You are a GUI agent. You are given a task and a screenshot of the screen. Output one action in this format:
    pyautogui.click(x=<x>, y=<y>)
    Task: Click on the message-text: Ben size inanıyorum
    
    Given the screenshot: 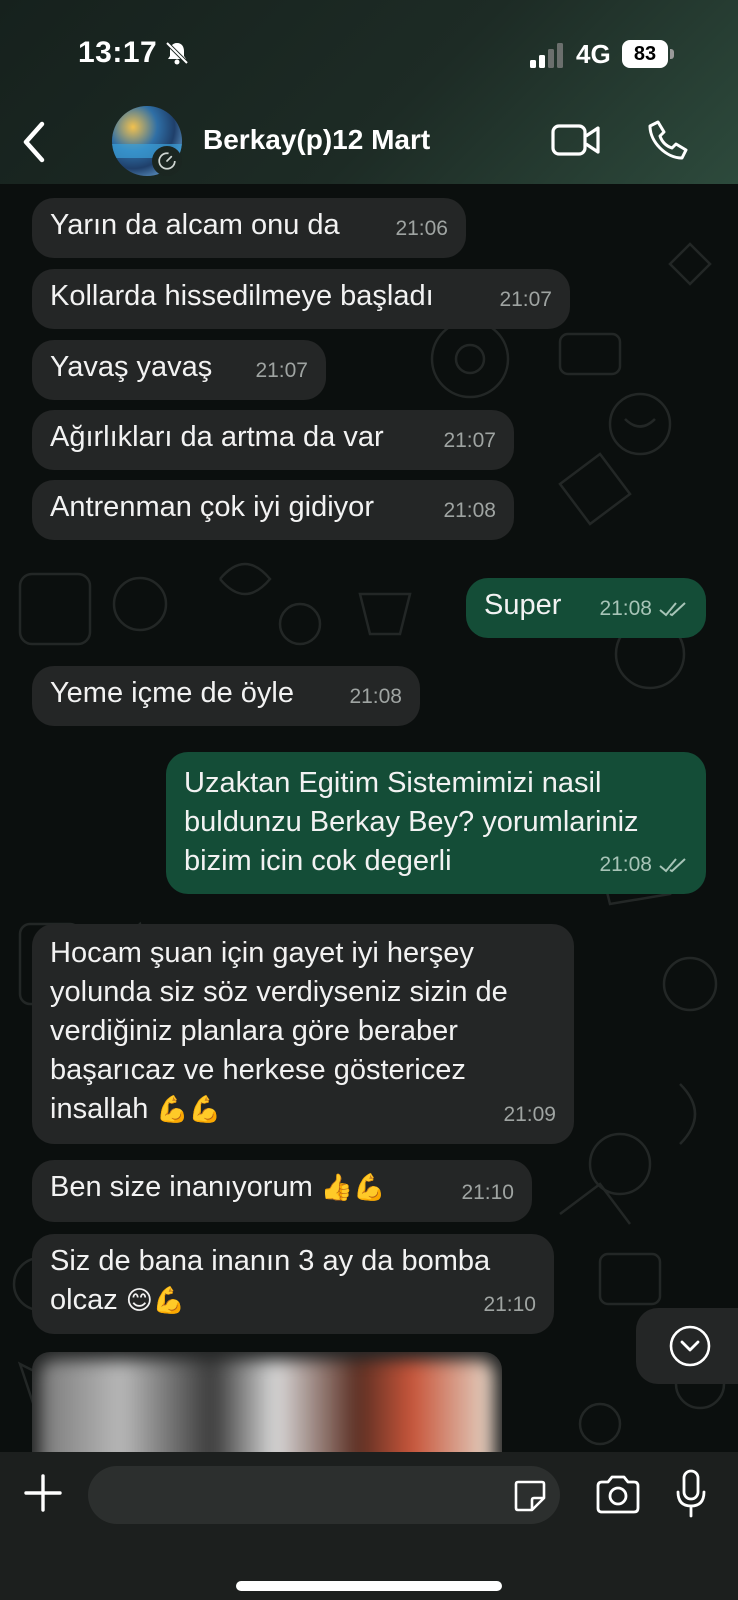 What is the action you would take?
    pyautogui.click(x=181, y=1187)
    